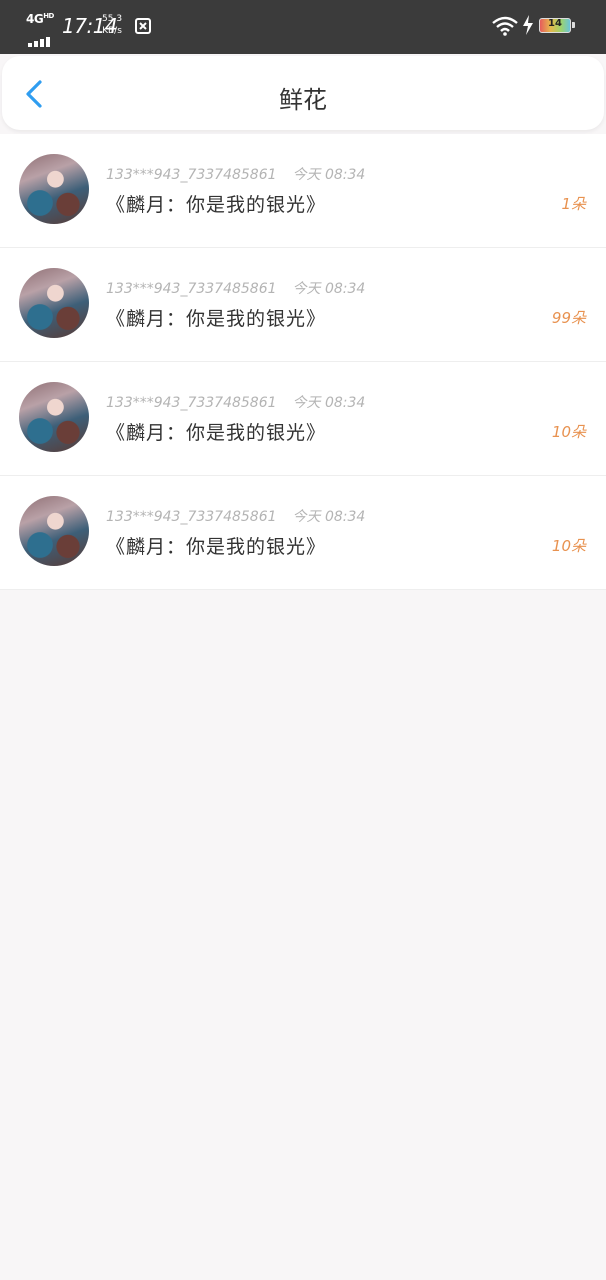 The height and width of the screenshot is (1280, 606). I want to click on wifi-icon, so click(505, 28).